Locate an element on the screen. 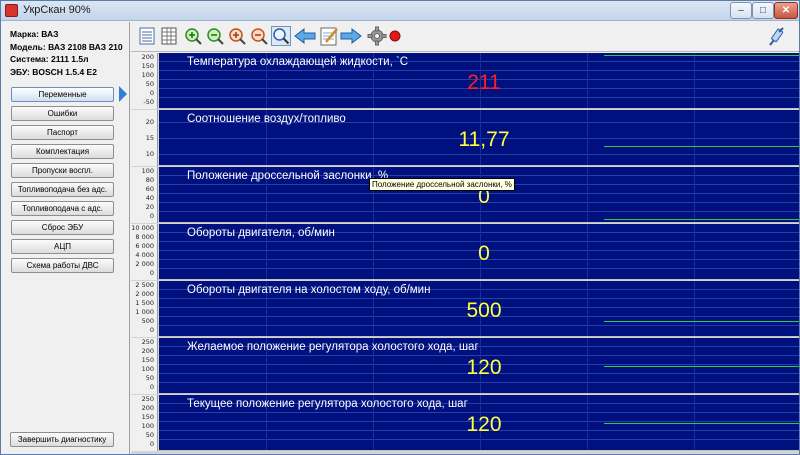 Image resolution: width=800 pixels, height=455 pixels. throttle-position-scale: 100 80 60 40 20 0 is located at coordinates (144, 195).